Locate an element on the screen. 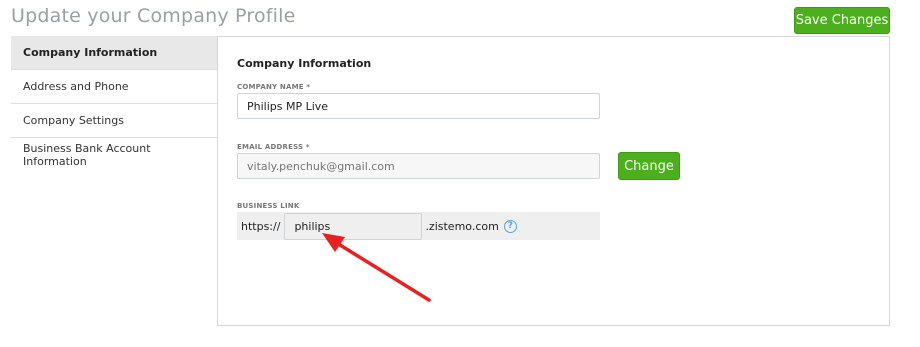 Image resolution: width=920 pixels, height=347 pixels. sidebar-item-company-settings: Company Settings is located at coordinates (114, 121).